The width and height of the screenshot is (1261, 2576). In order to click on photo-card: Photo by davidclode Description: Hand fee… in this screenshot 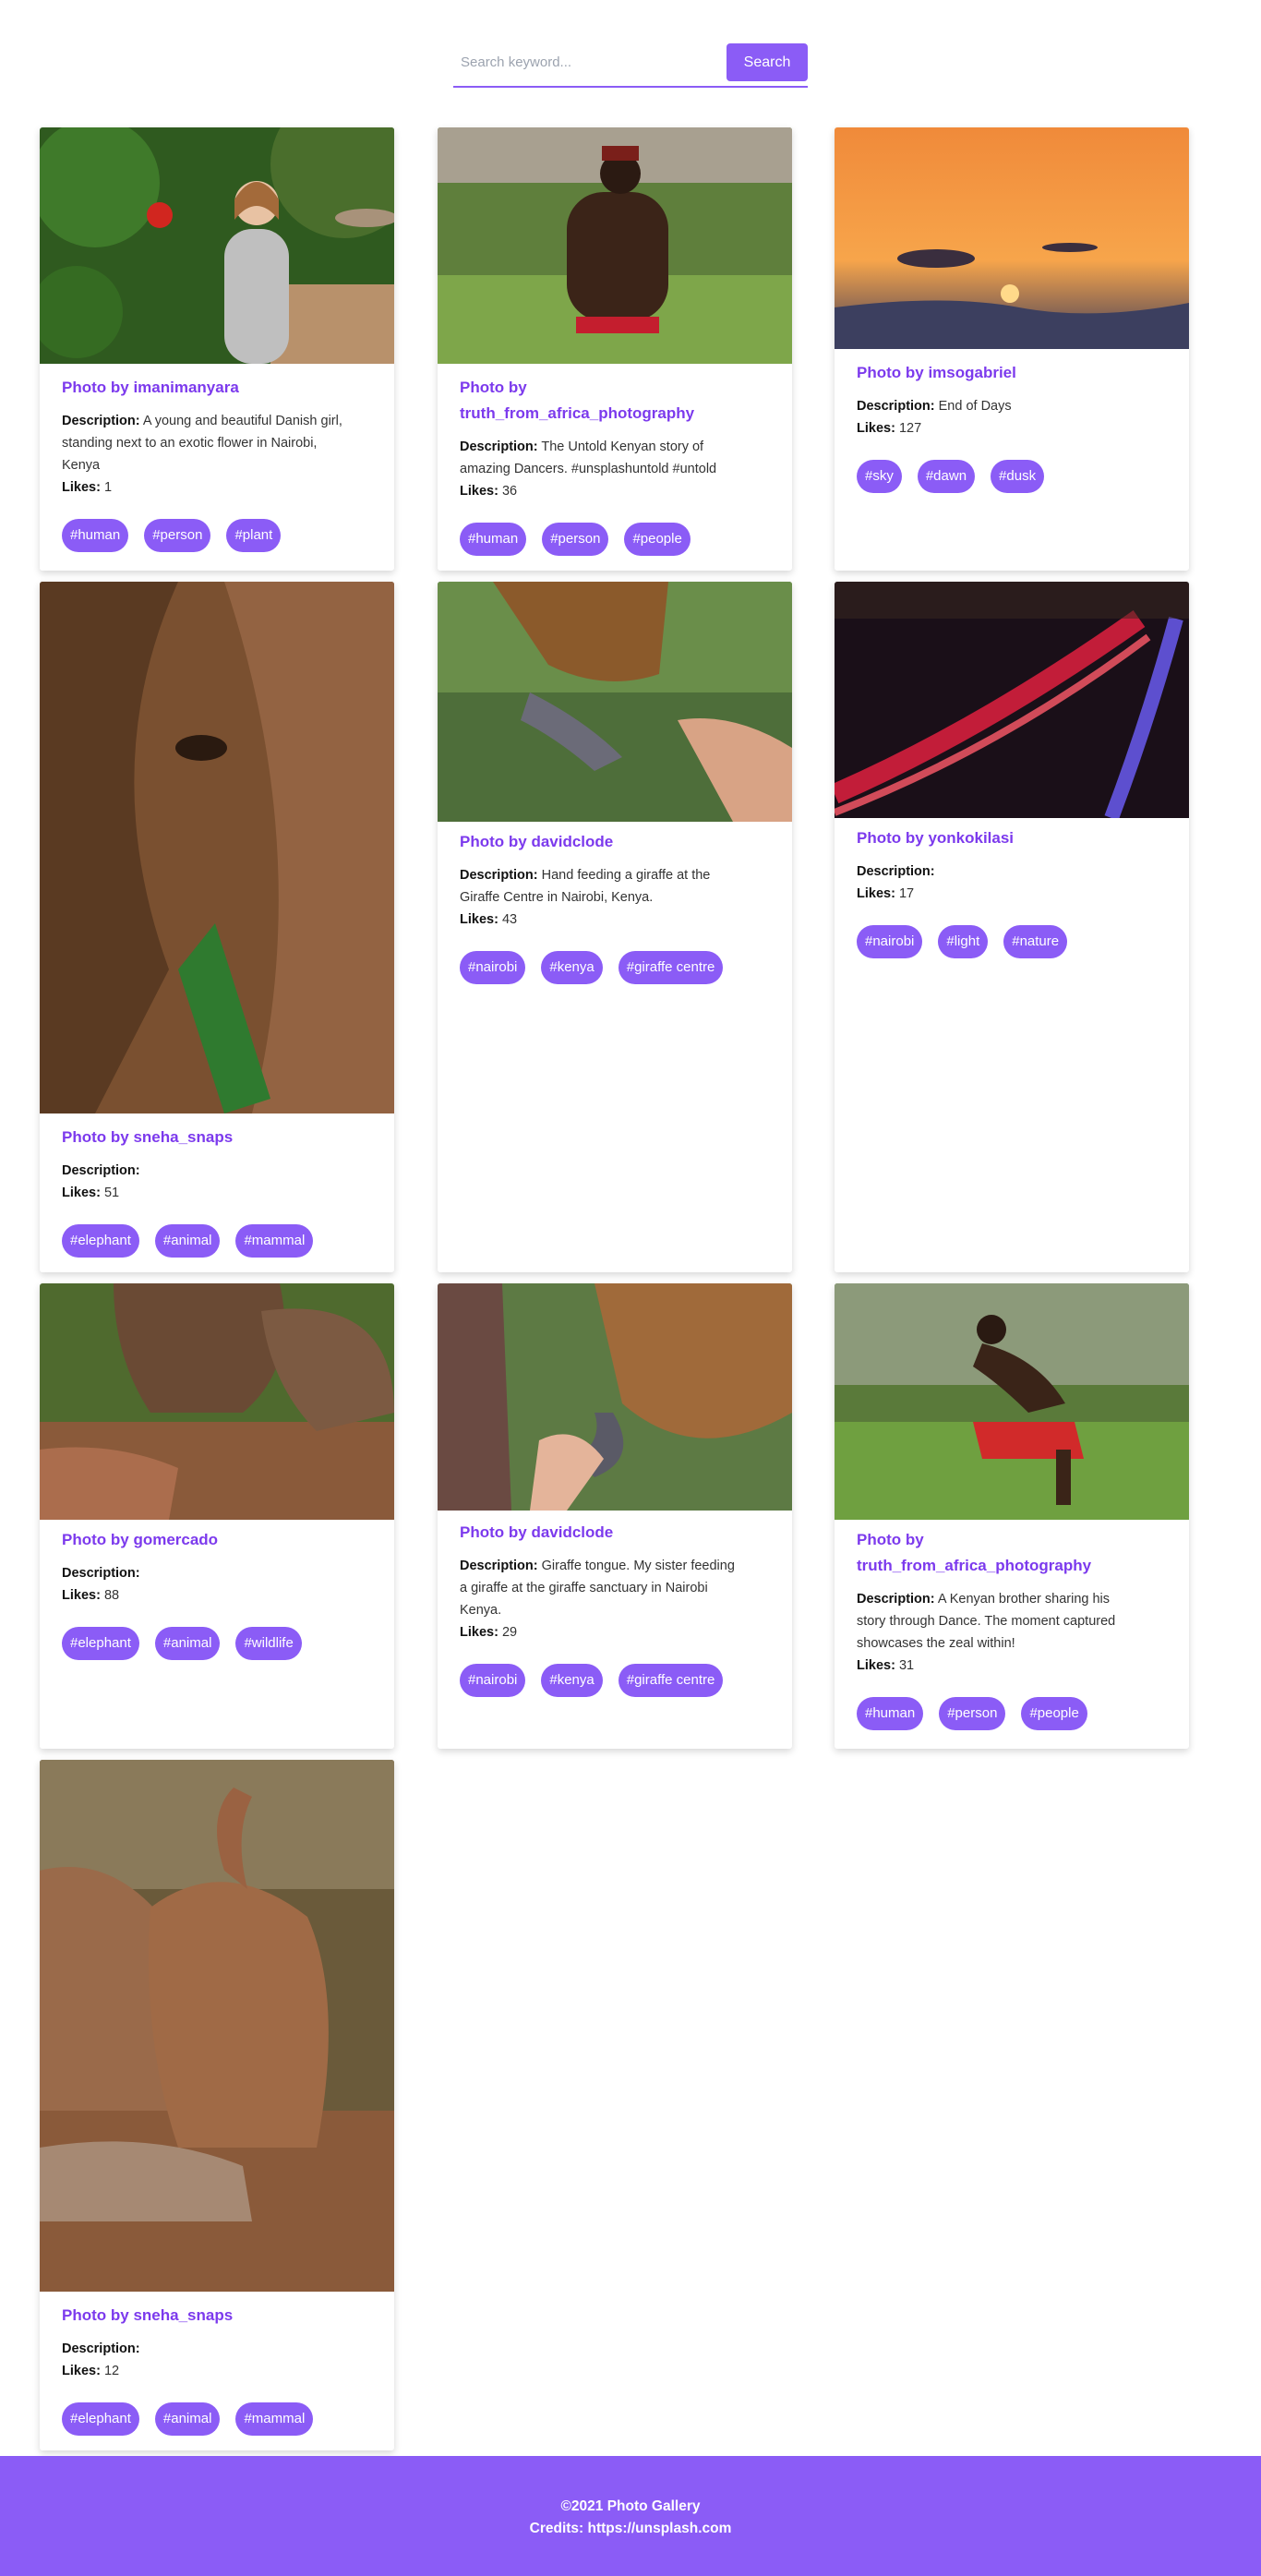, I will do `click(615, 927)`.